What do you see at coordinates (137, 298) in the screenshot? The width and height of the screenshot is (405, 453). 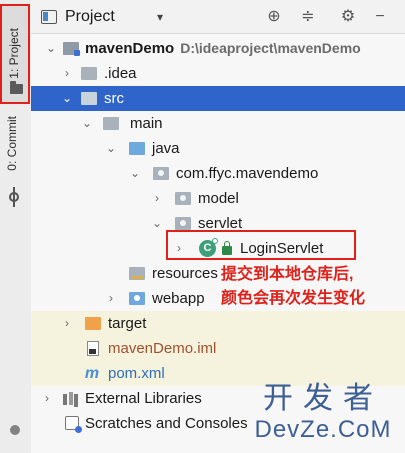 I see `web-folder-icon` at bounding box center [137, 298].